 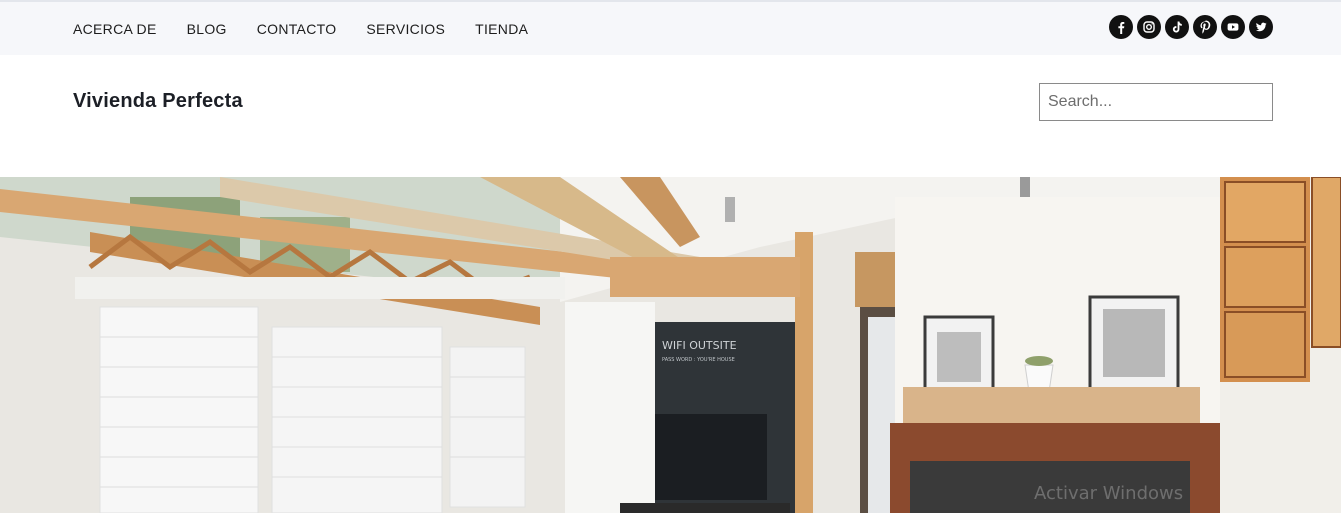 I want to click on top-bar: ACERCA DE BLOG CONTACTO SERVICIOS TIENDA, so click(x=670, y=27).